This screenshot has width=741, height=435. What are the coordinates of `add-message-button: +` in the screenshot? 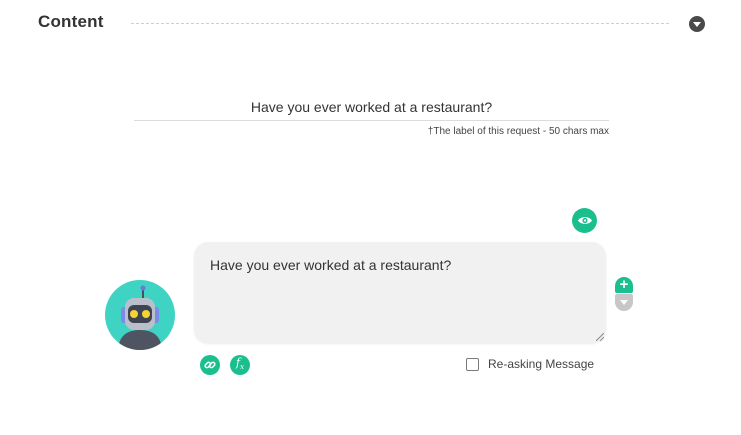 It's located at (624, 285).